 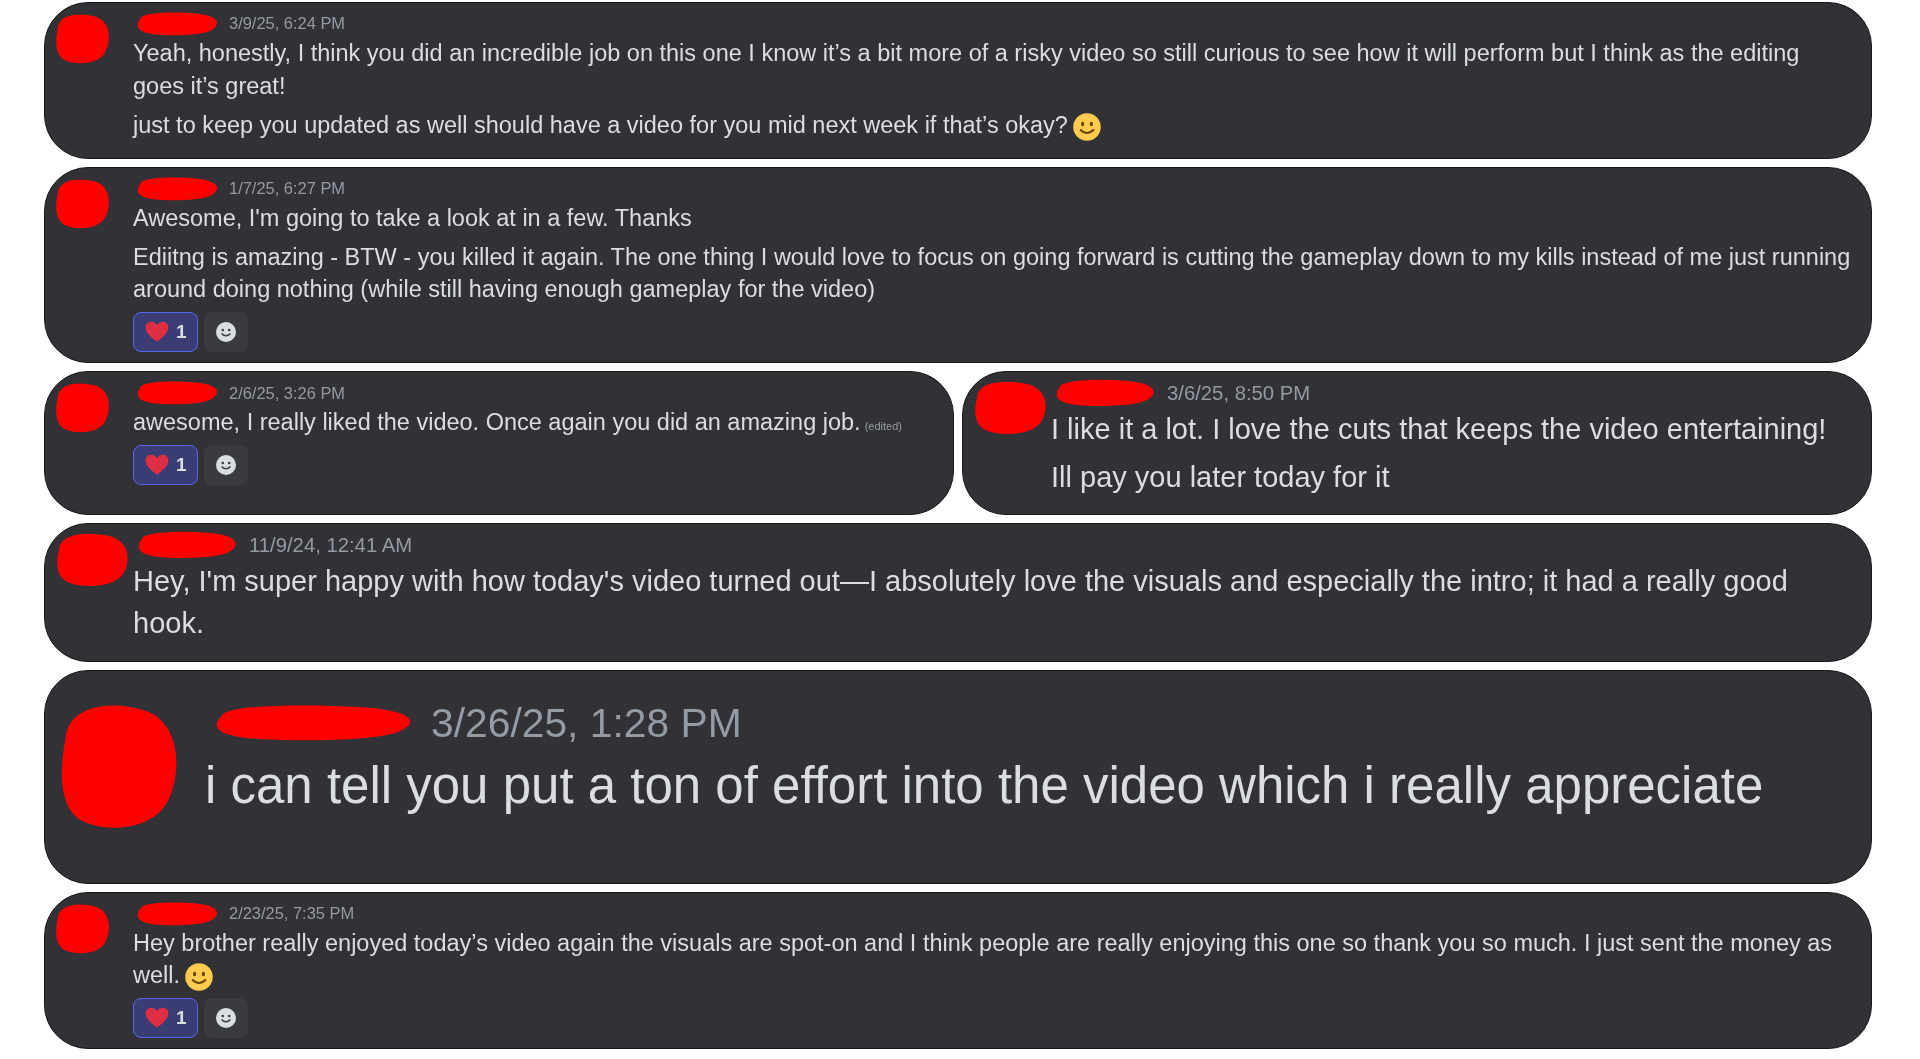 I want to click on message-text: Ill pay you later today for it, so click(x=1221, y=478).